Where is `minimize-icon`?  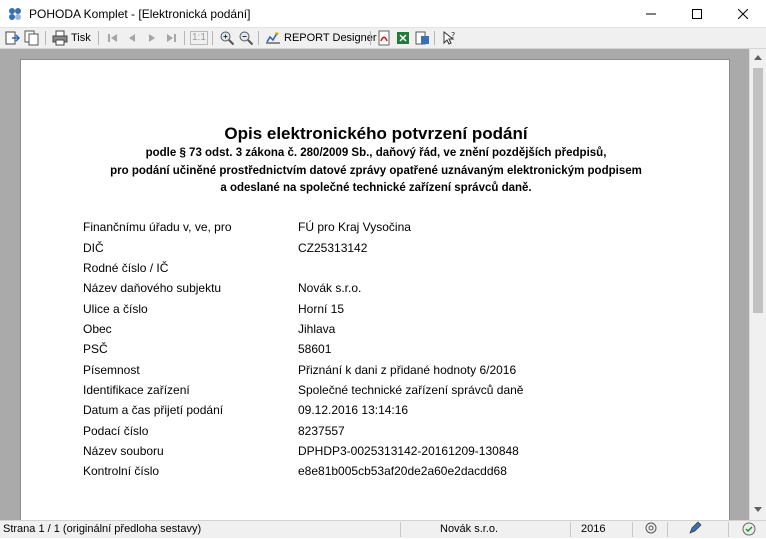 minimize-icon is located at coordinates (651, 14).